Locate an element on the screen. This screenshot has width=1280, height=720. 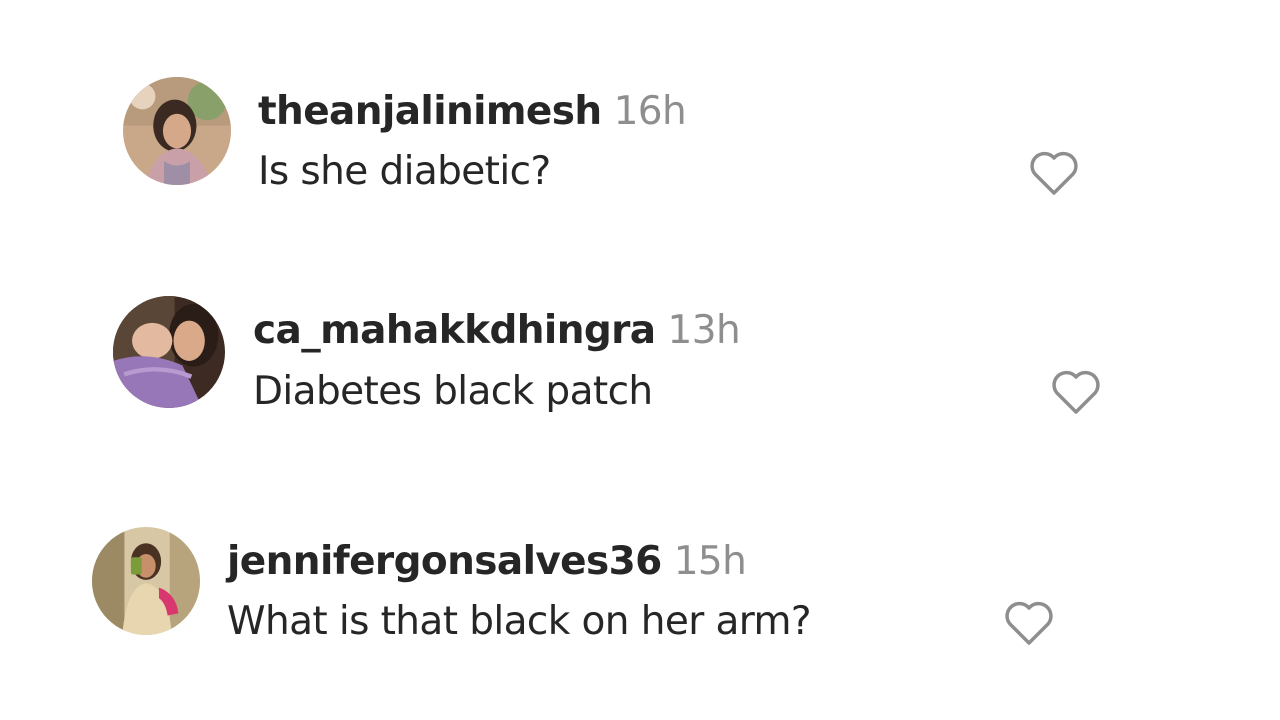
comment-timestamp: 15h is located at coordinates (710, 561).